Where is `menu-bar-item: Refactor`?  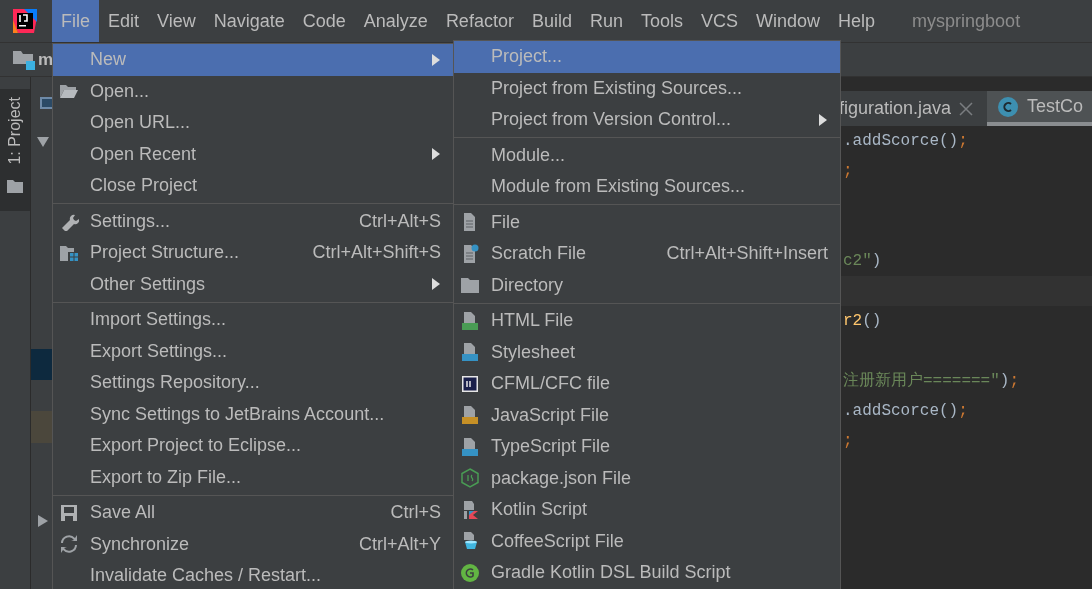
menu-bar-item: Refactor is located at coordinates (479, 21).